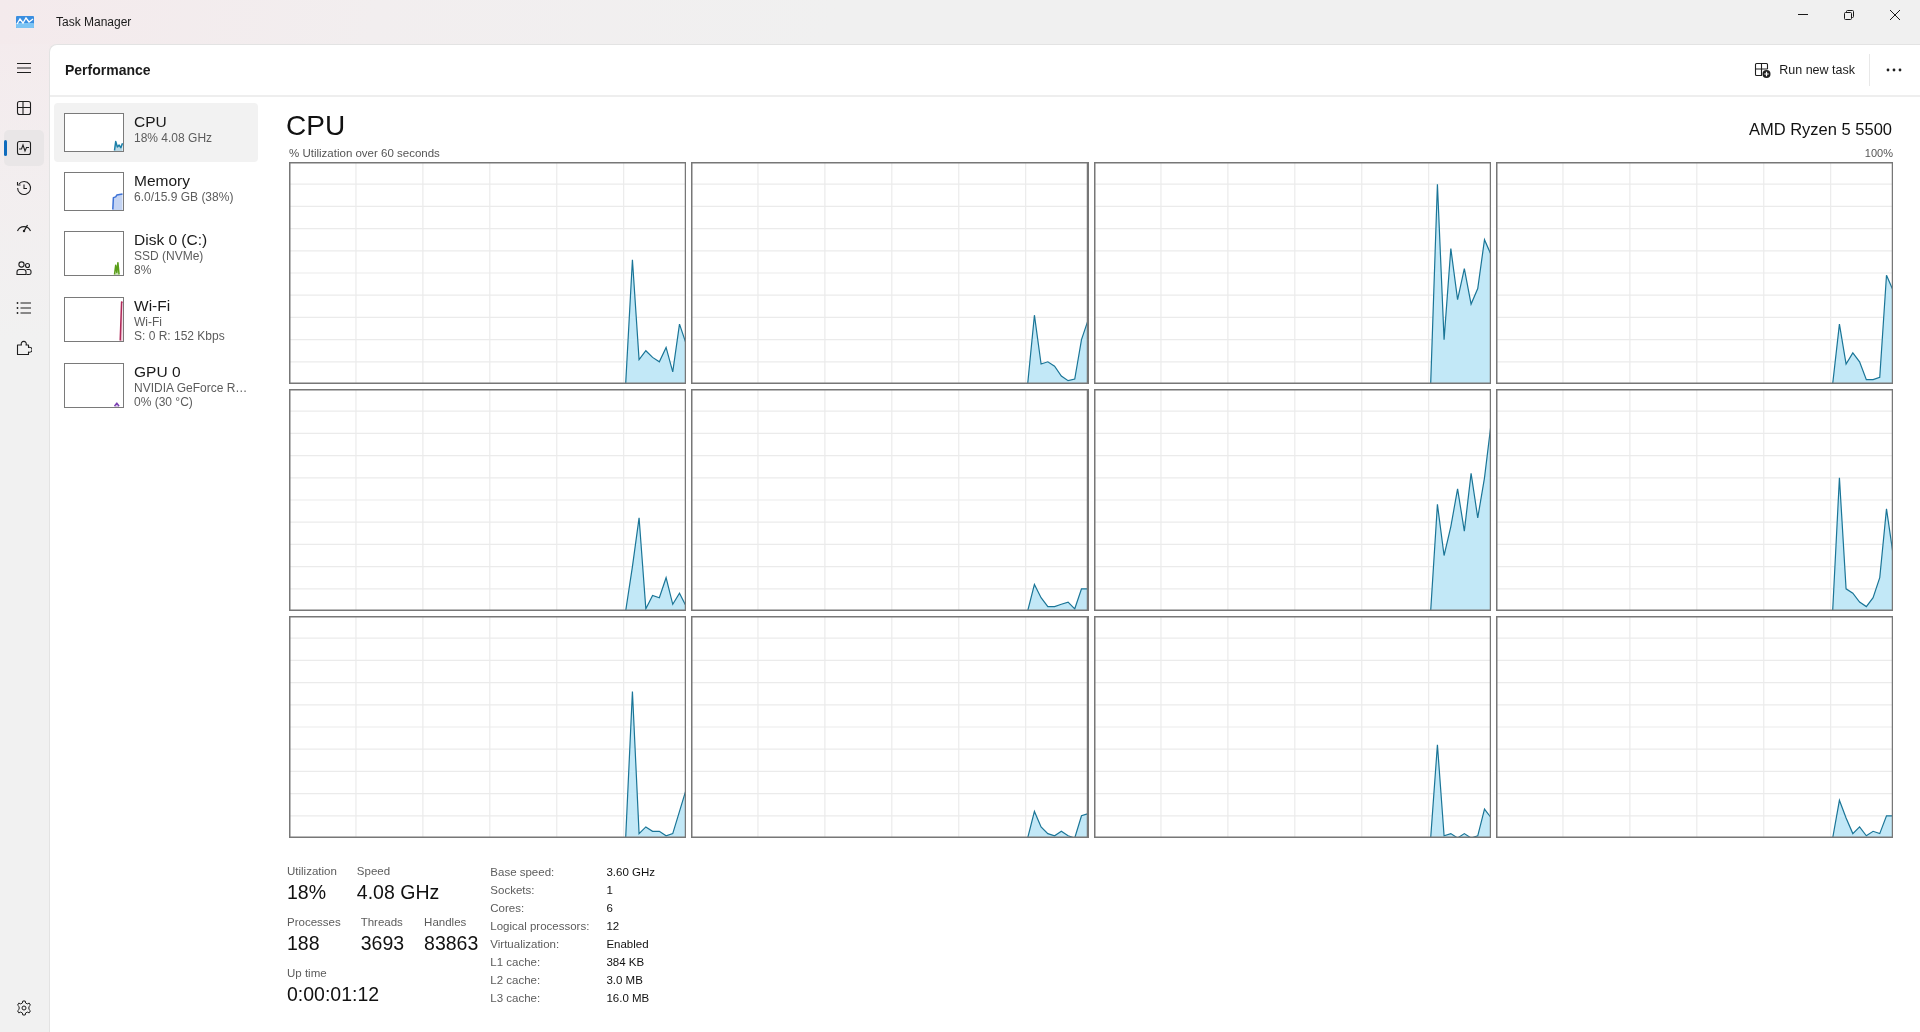 Image resolution: width=1920 pixels, height=1032 pixels. What do you see at coordinates (446, 922) in the screenshot?
I see `stat-label: Handles` at bounding box center [446, 922].